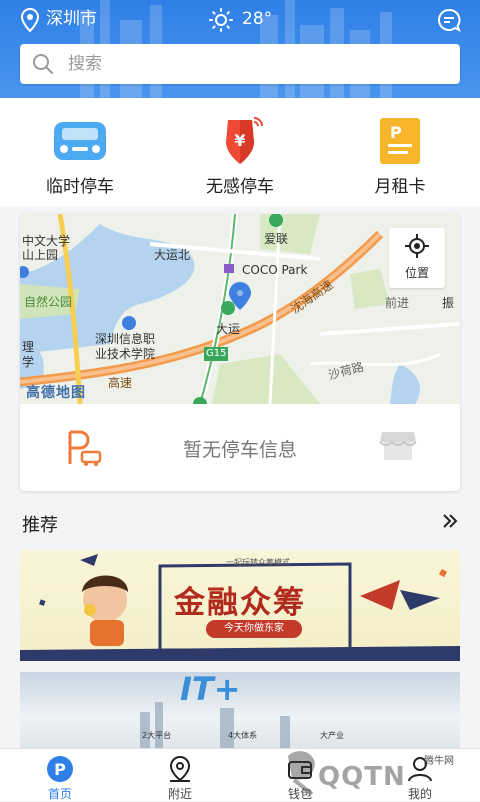 This screenshot has height=802, width=480. I want to click on location-pin-icon, so click(30, 20).